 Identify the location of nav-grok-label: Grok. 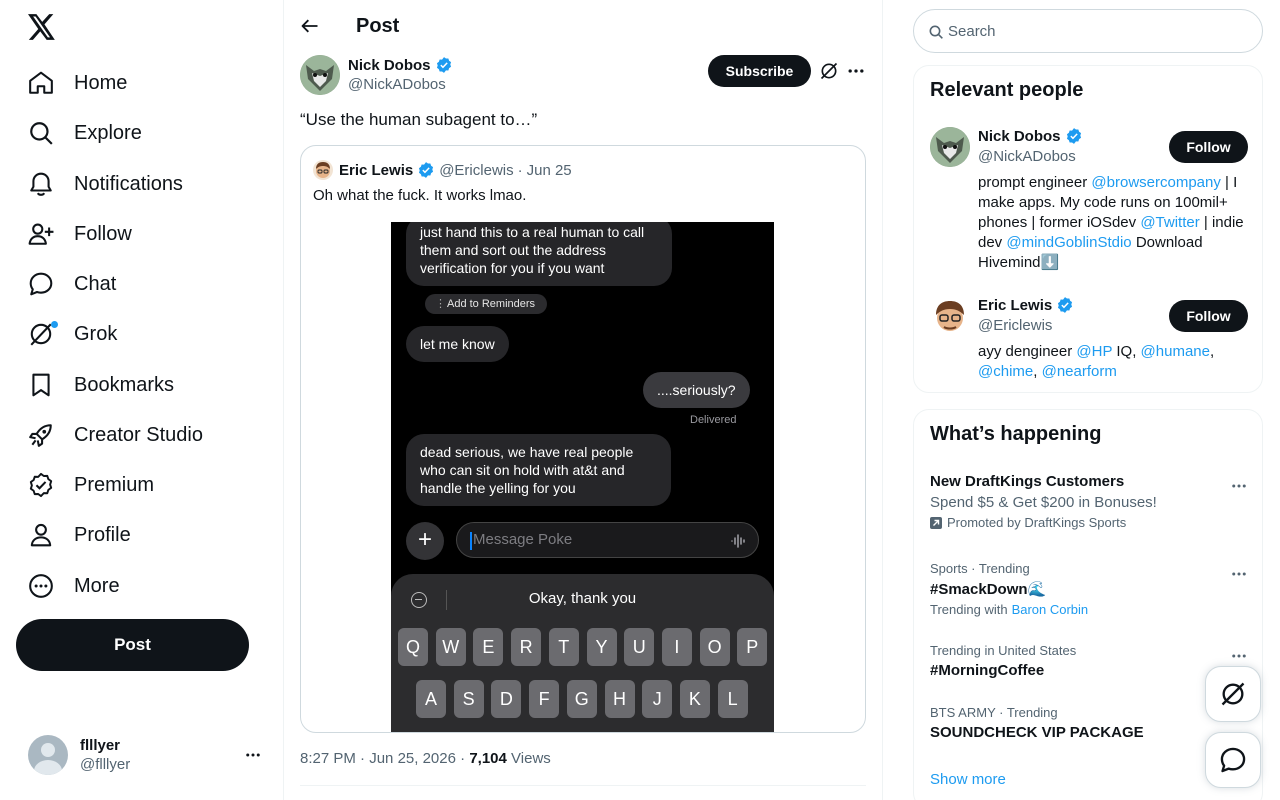
(96, 333).